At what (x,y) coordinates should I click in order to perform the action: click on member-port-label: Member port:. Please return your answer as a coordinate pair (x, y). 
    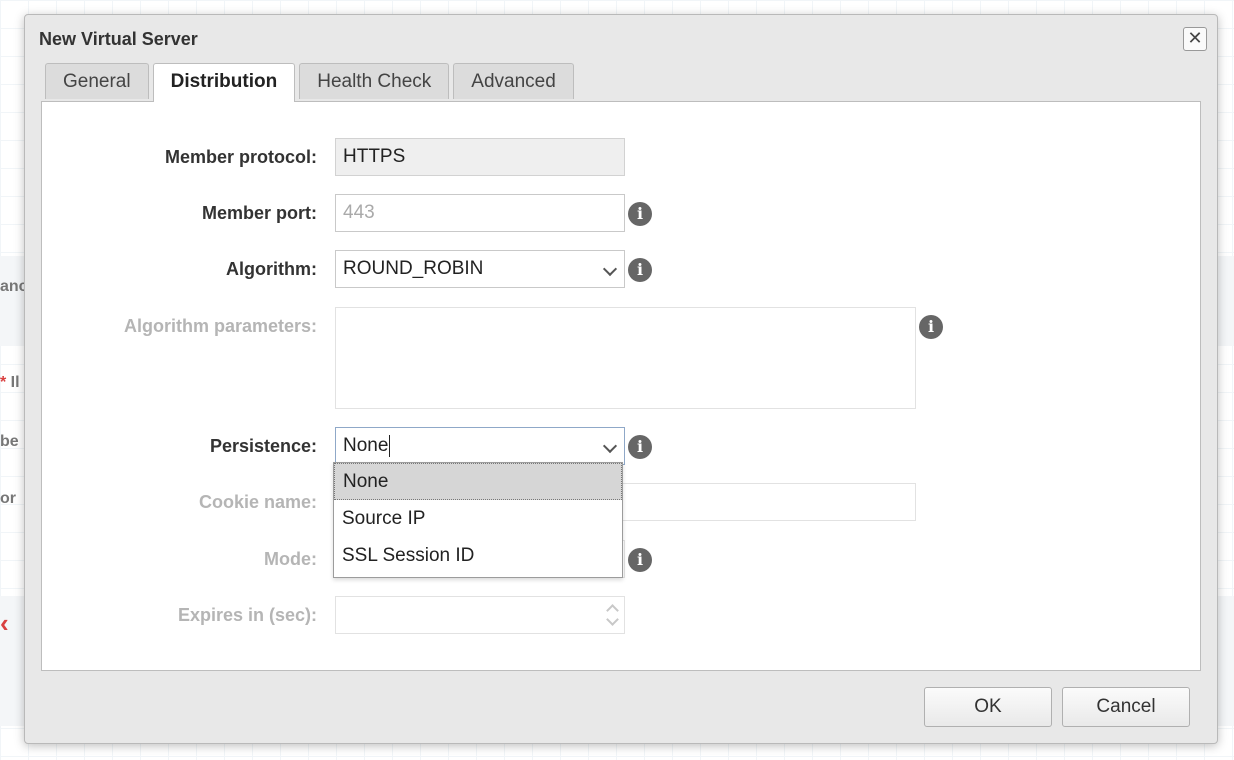
    Looking at the image, I should click on (259, 213).